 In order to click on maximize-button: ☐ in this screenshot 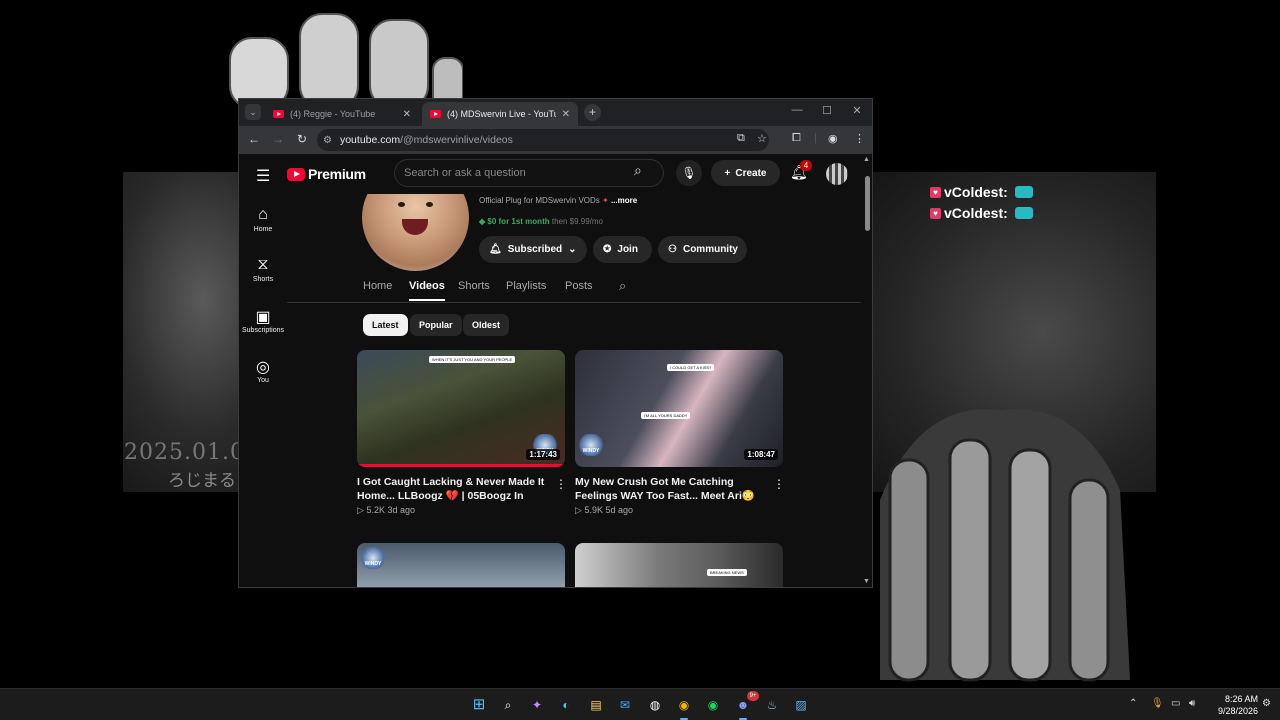, I will do `click(827, 110)`.